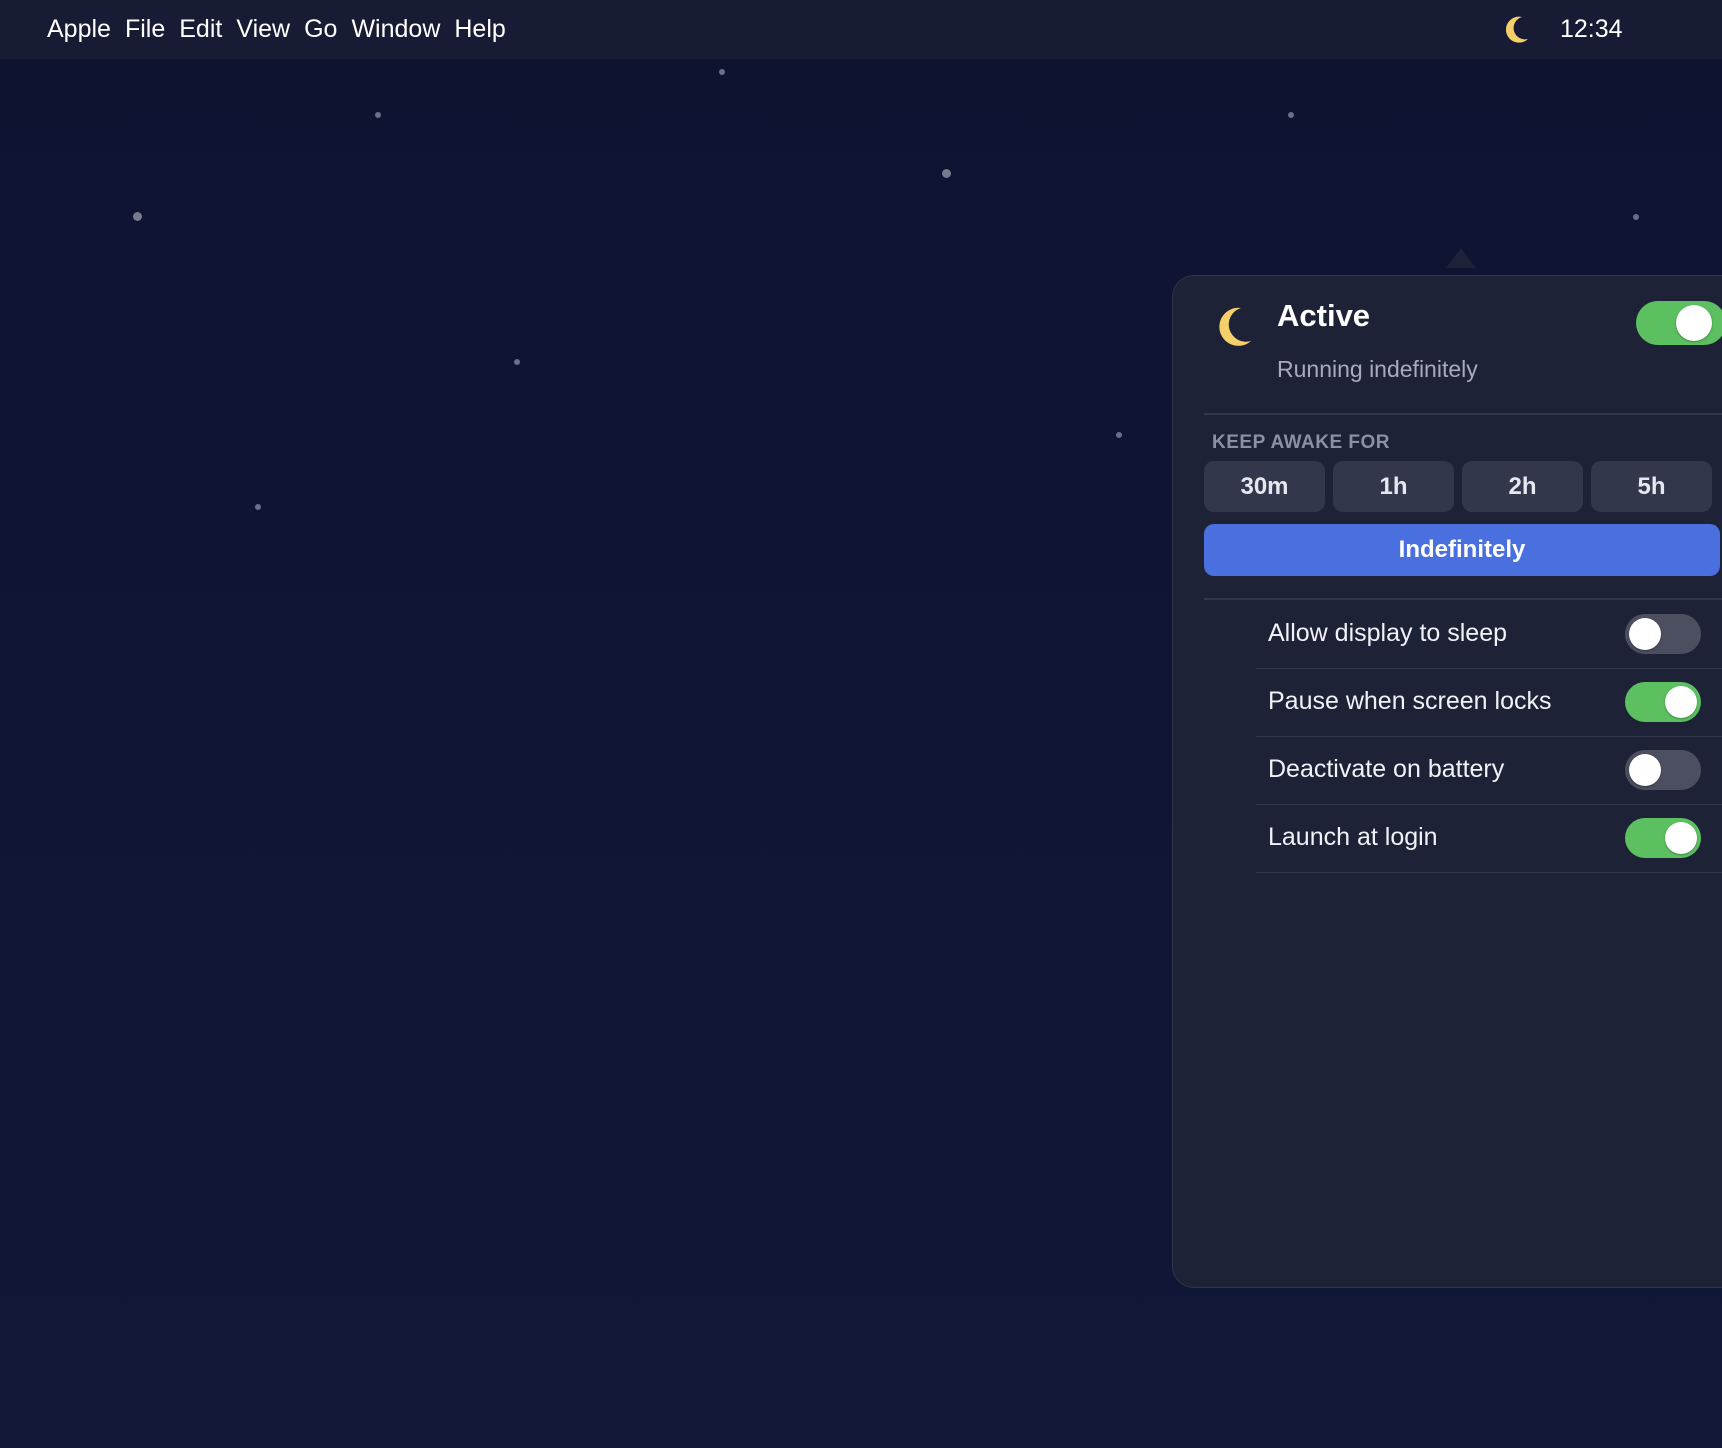  Describe the element at coordinates (1388, 633) in the screenshot. I see `option-label: Allow display to sleep` at that location.